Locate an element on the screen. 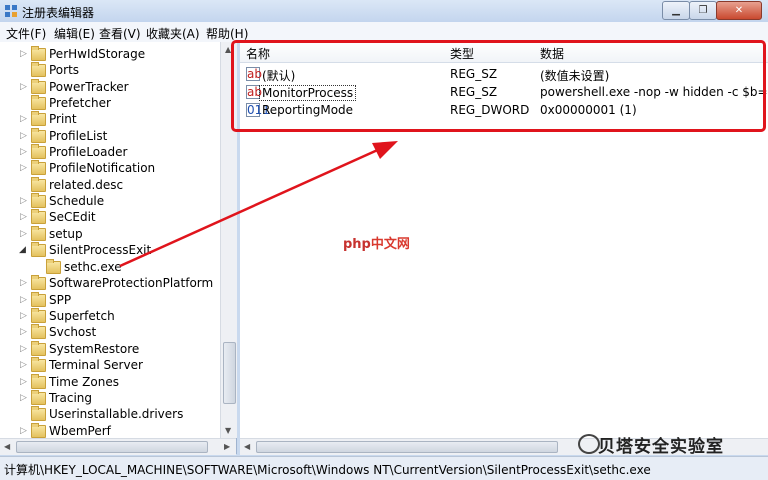 Image resolution: width=768 pixels, height=480 pixels. scroll-left-icon: ◀ is located at coordinates (247, 446).